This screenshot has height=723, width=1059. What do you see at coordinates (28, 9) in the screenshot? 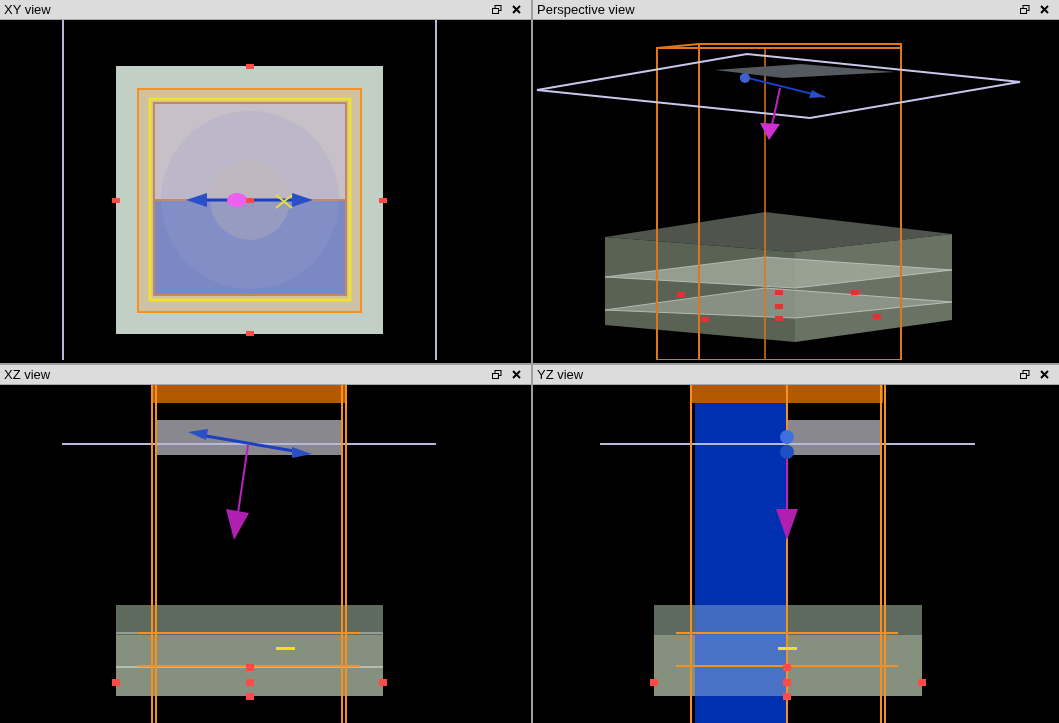
I see `panel-title: XY view` at bounding box center [28, 9].